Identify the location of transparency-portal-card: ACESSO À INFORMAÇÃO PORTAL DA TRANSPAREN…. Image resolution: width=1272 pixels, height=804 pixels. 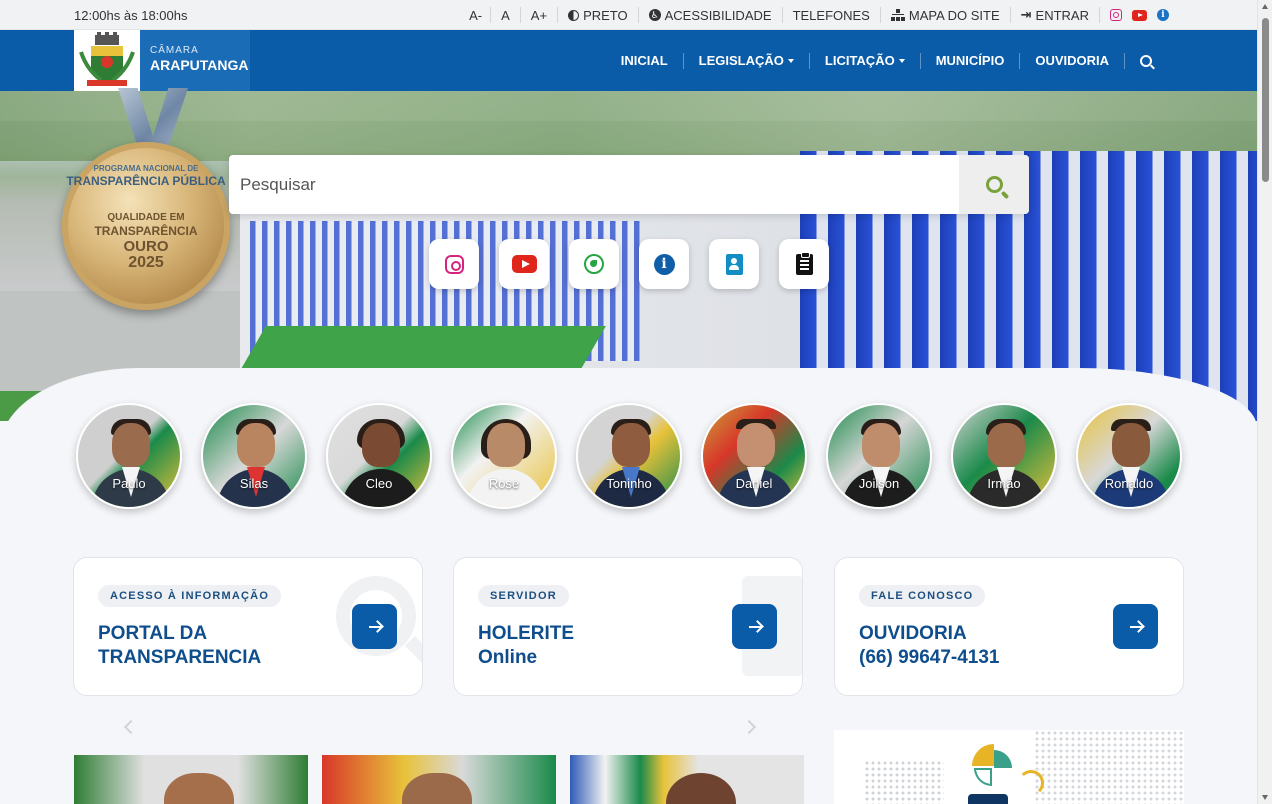
(248, 626).